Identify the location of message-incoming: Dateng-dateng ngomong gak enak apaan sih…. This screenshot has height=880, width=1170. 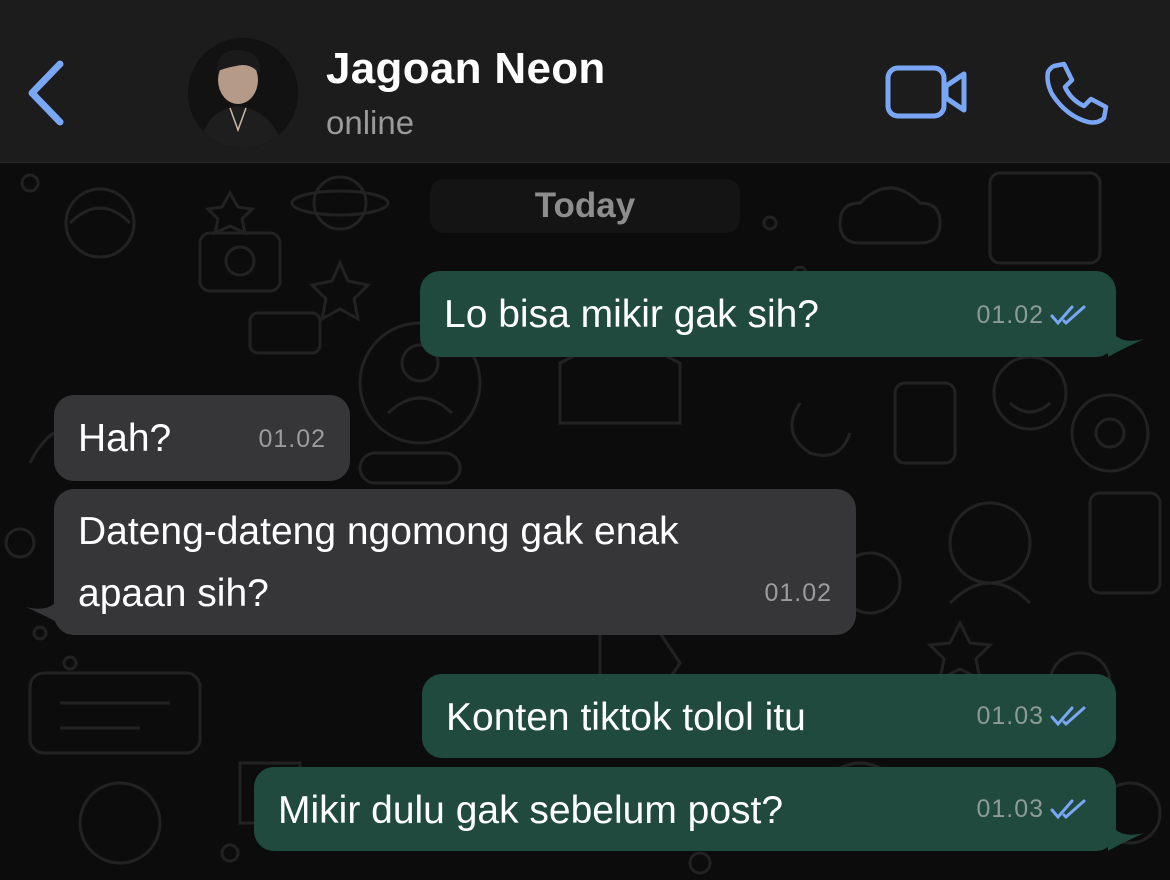
(455, 562).